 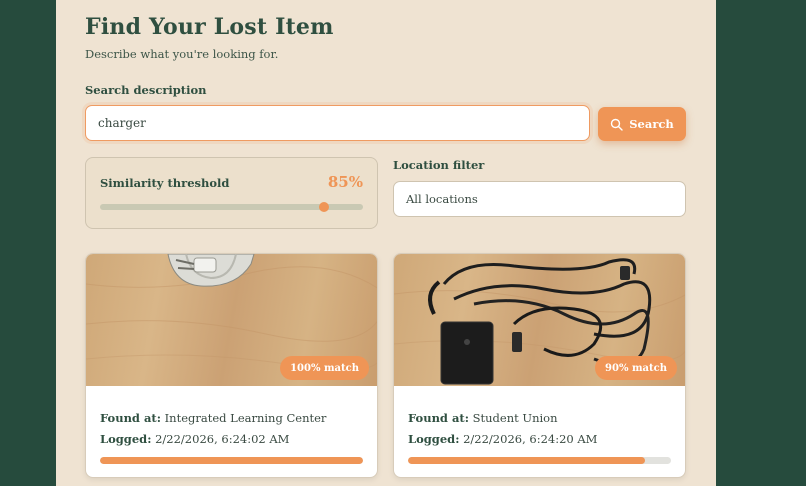 I want to click on similarity-threshold-panel: Similarity threshold 85%, so click(x=231, y=193).